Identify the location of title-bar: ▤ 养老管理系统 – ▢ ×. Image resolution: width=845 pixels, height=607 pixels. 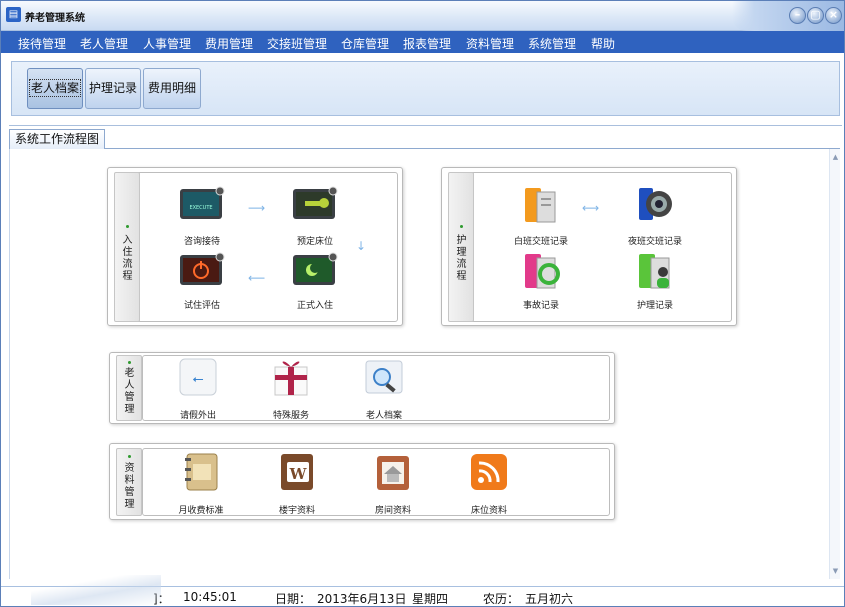
(422, 16).